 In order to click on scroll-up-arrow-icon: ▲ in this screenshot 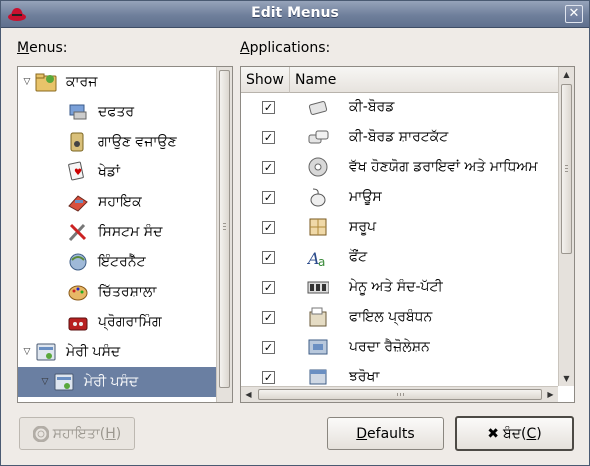, I will do `click(566, 74)`.